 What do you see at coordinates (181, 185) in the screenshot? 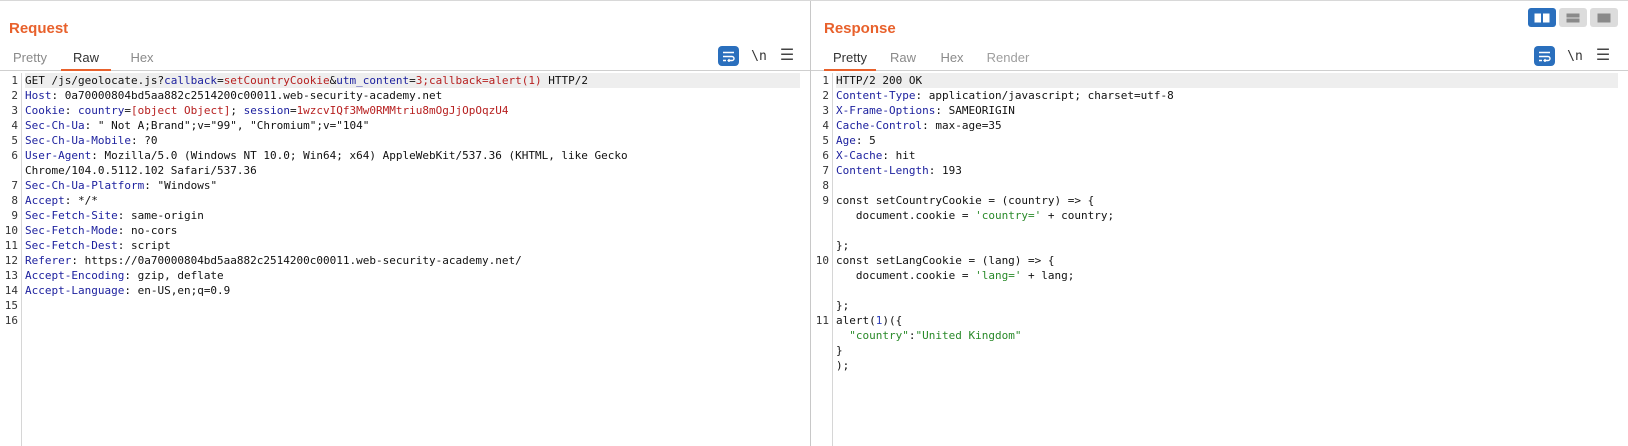
I see `code-token: : "Windows"` at bounding box center [181, 185].